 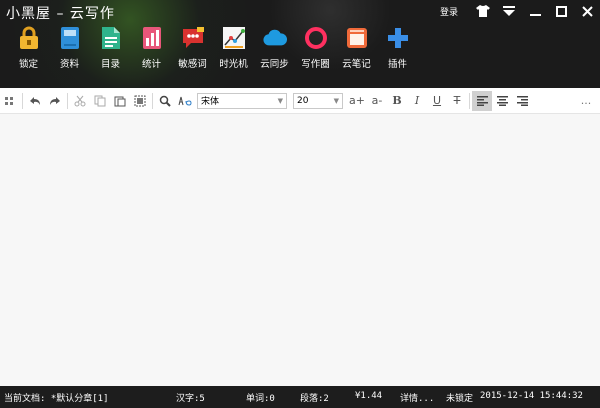 I want to click on char-count: 汉字:5, so click(x=190, y=399).